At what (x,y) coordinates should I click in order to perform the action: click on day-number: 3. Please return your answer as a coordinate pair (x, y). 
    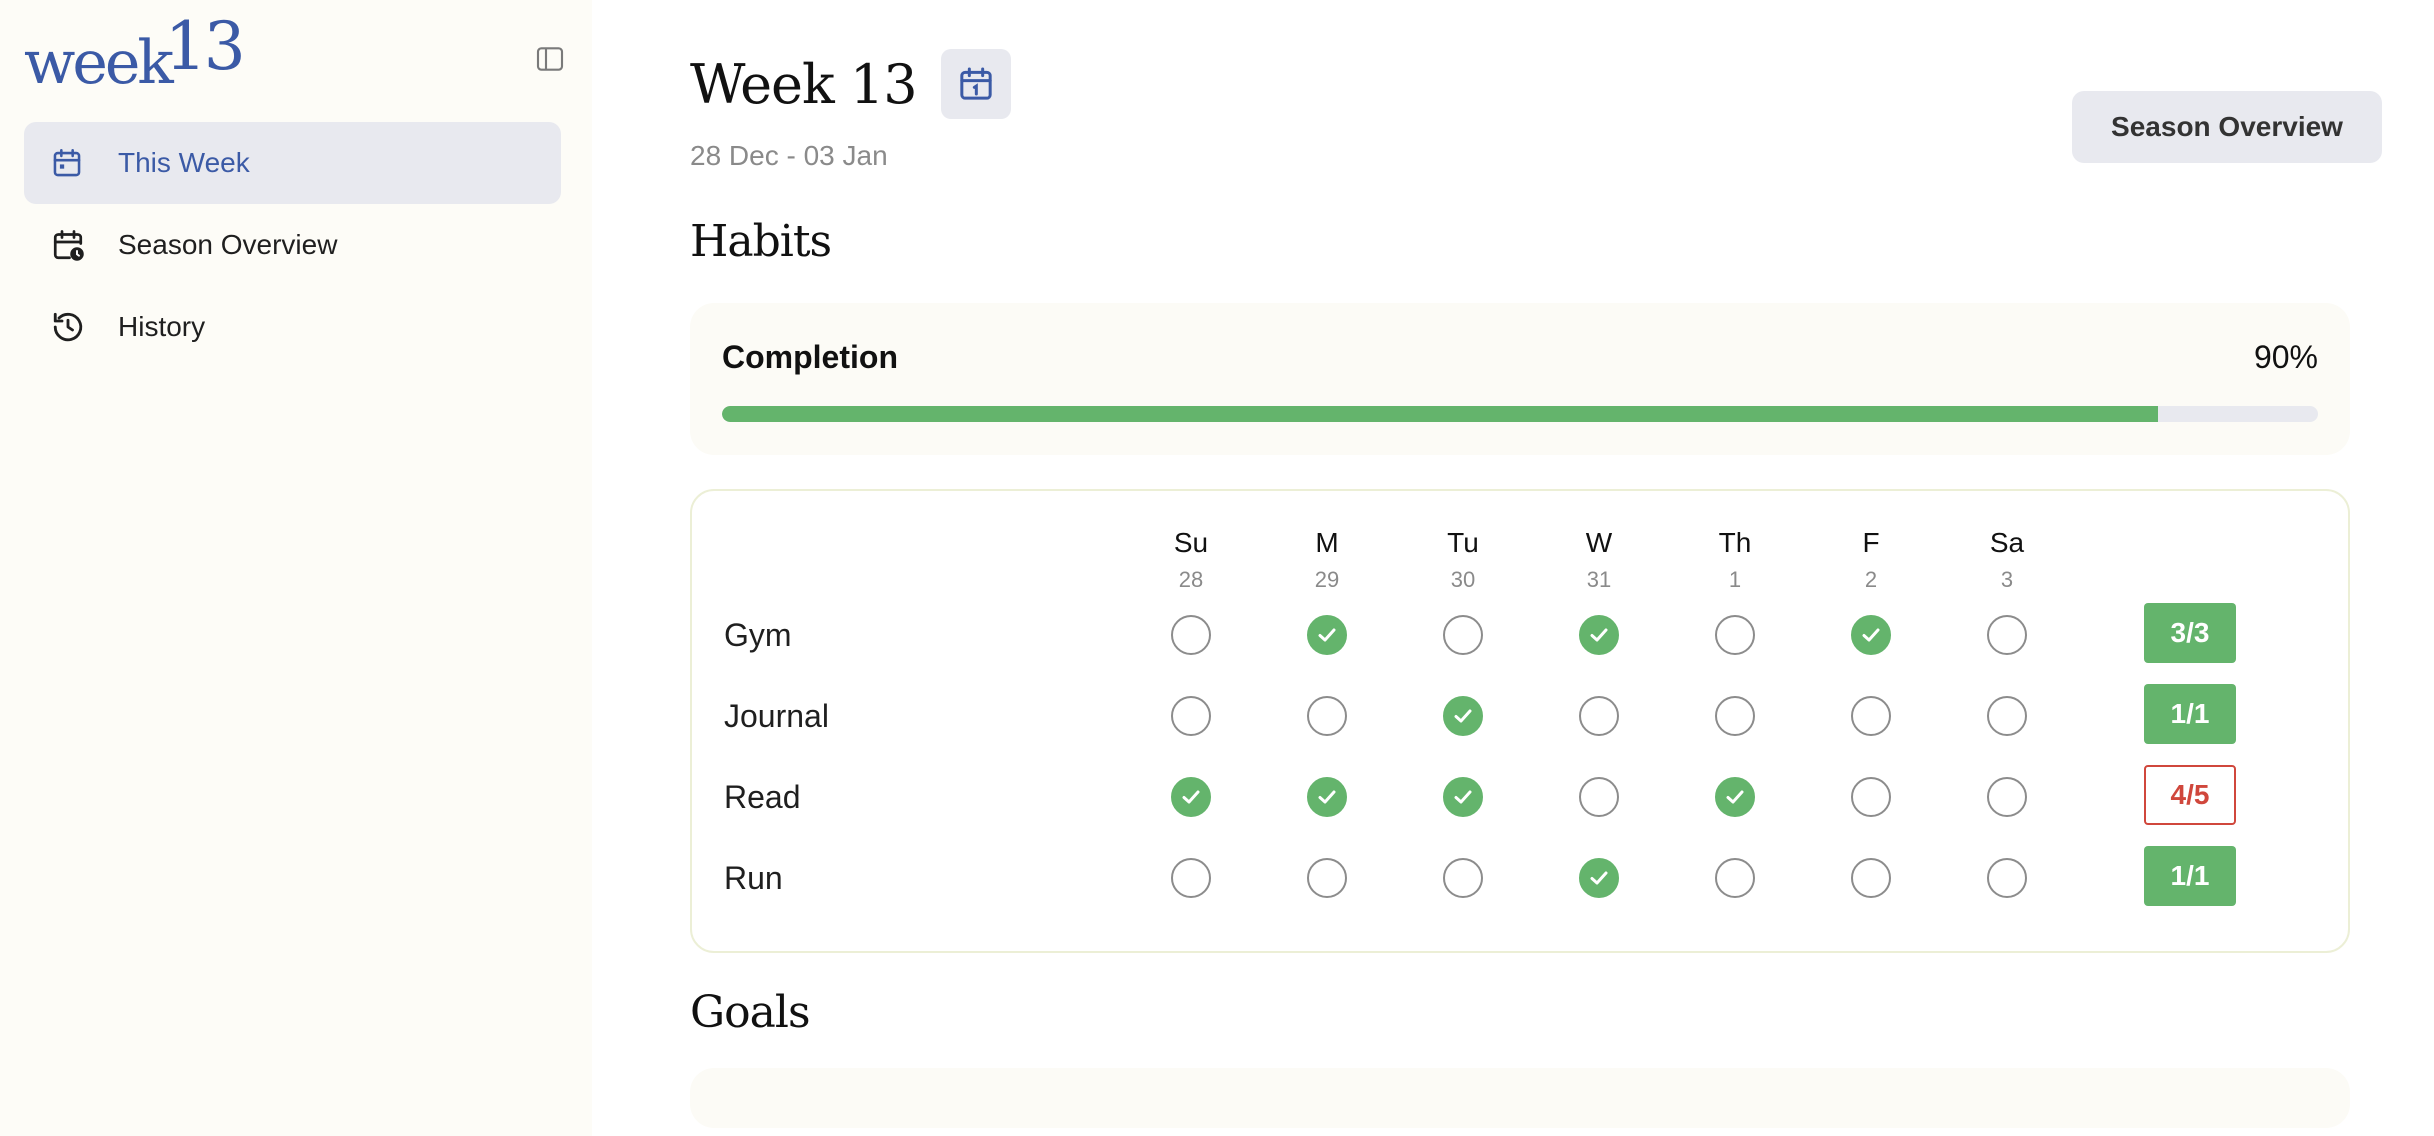
    Looking at the image, I should click on (2007, 579).